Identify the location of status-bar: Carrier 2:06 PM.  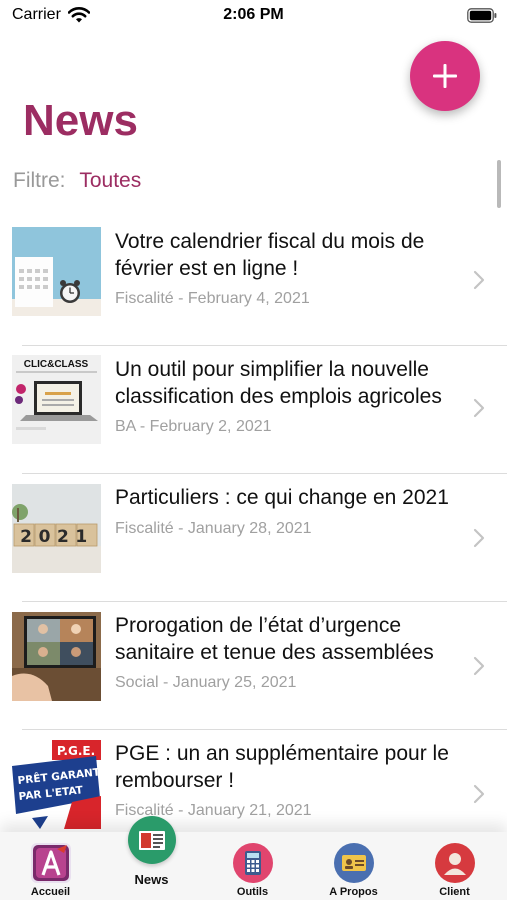
(253, 16).